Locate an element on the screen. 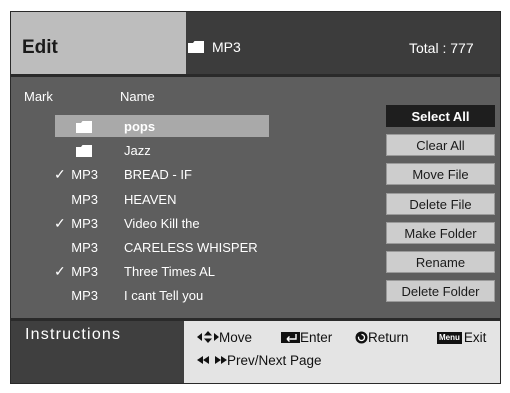  key-page: Prev/Next Page is located at coordinates (259, 360).